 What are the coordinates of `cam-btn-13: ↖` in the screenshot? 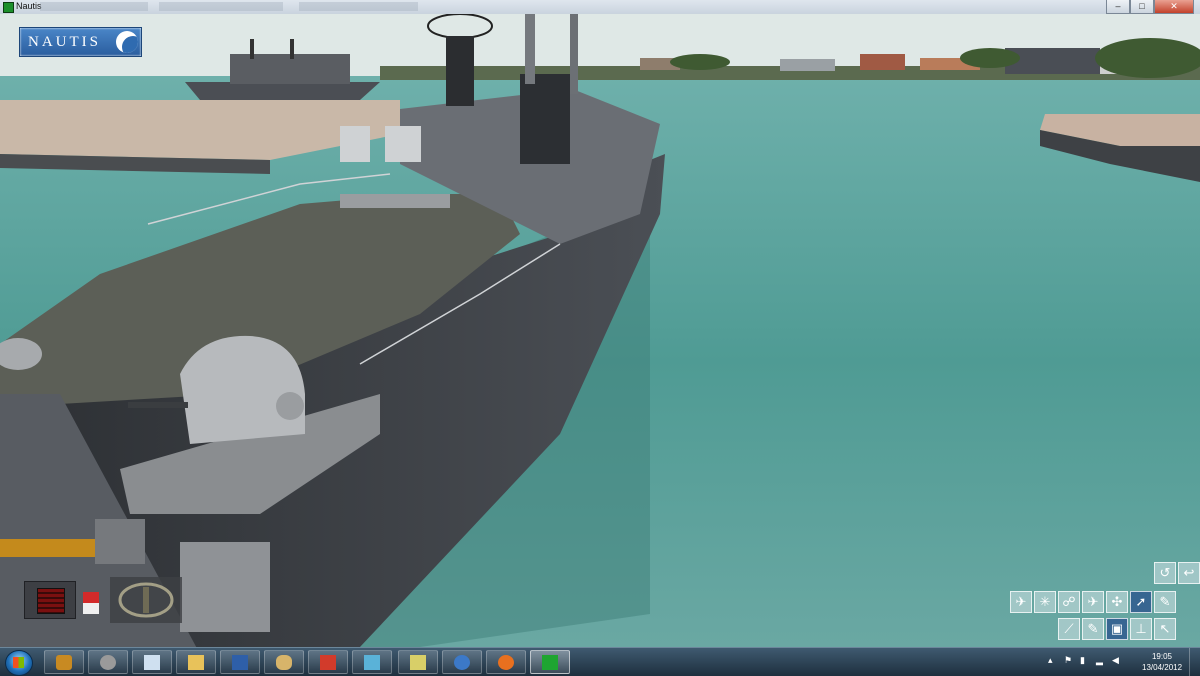 It's located at (1165, 629).